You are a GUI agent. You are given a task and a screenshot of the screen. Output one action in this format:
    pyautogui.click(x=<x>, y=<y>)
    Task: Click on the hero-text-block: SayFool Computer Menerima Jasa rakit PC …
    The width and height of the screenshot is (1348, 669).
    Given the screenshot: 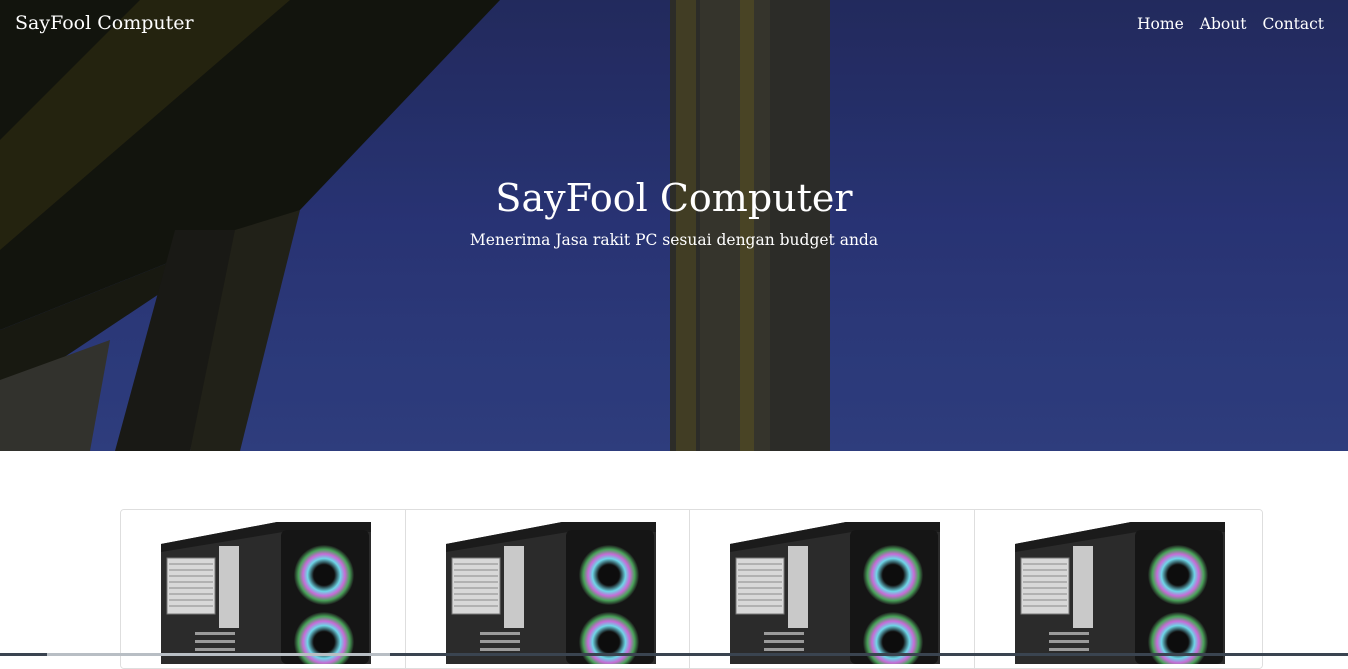 What is the action you would take?
    pyautogui.click(x=674, y=212)
    